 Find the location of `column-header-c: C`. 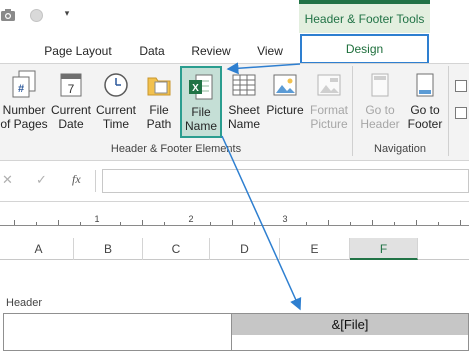

column-header-c: C is located at coordinates (176, 249).